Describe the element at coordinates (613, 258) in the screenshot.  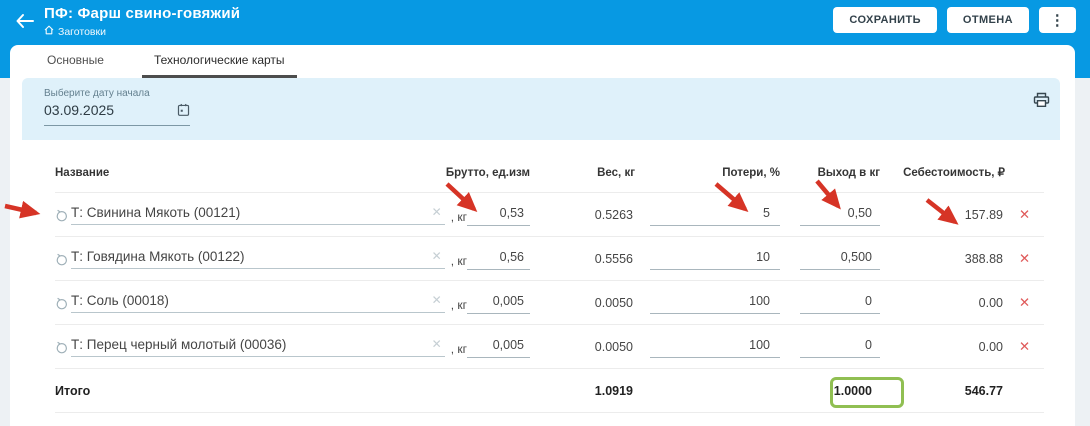
I see `weight-value: 0.5556` at that location.